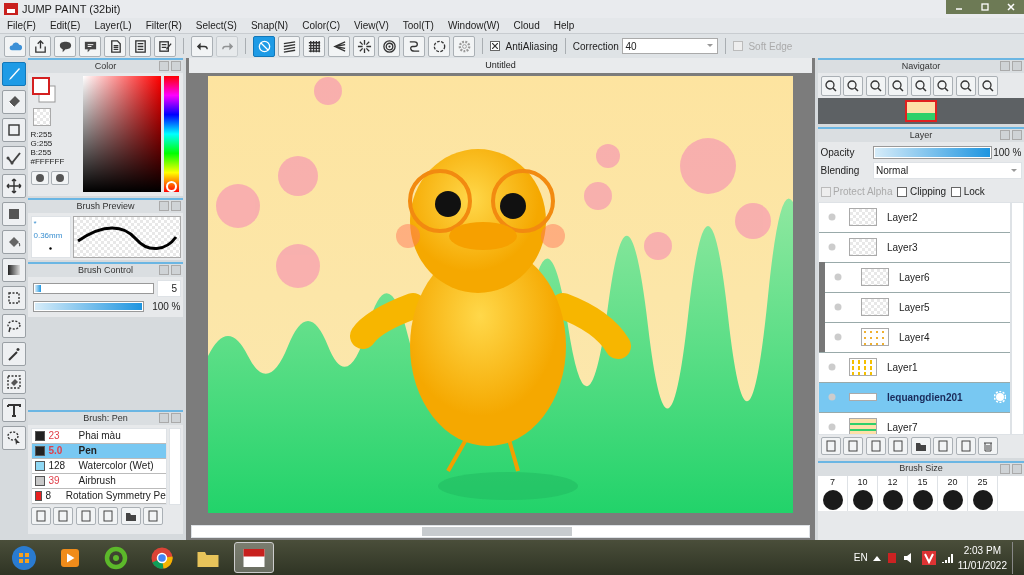 This screenshot has width=1024, height=575. What do you see at coordinates (922, 482) in the screenshot?
I see `brush-size-label: 15` at bounding box center [922, 482].